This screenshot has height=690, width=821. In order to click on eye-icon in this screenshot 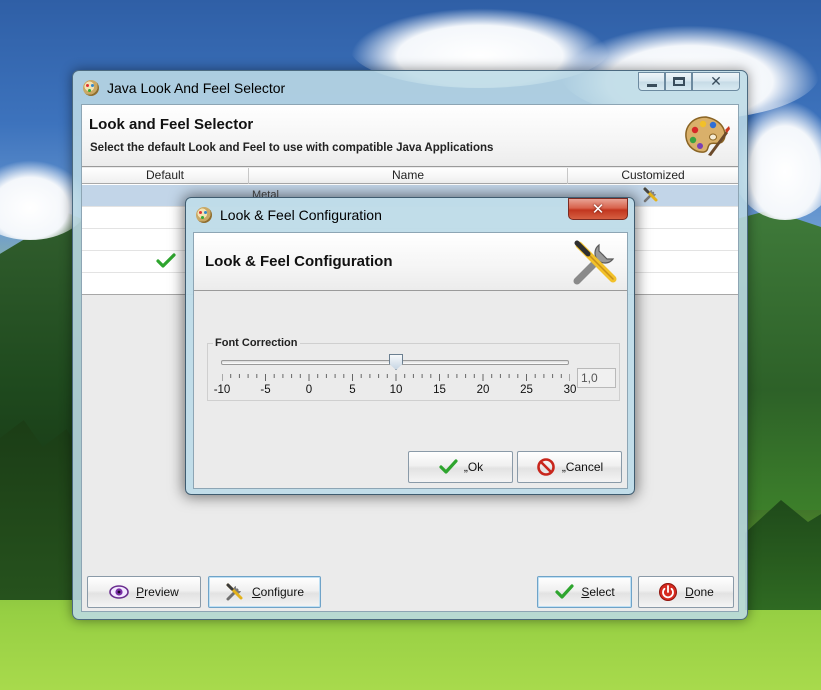, I will do `click(119, 592)`.